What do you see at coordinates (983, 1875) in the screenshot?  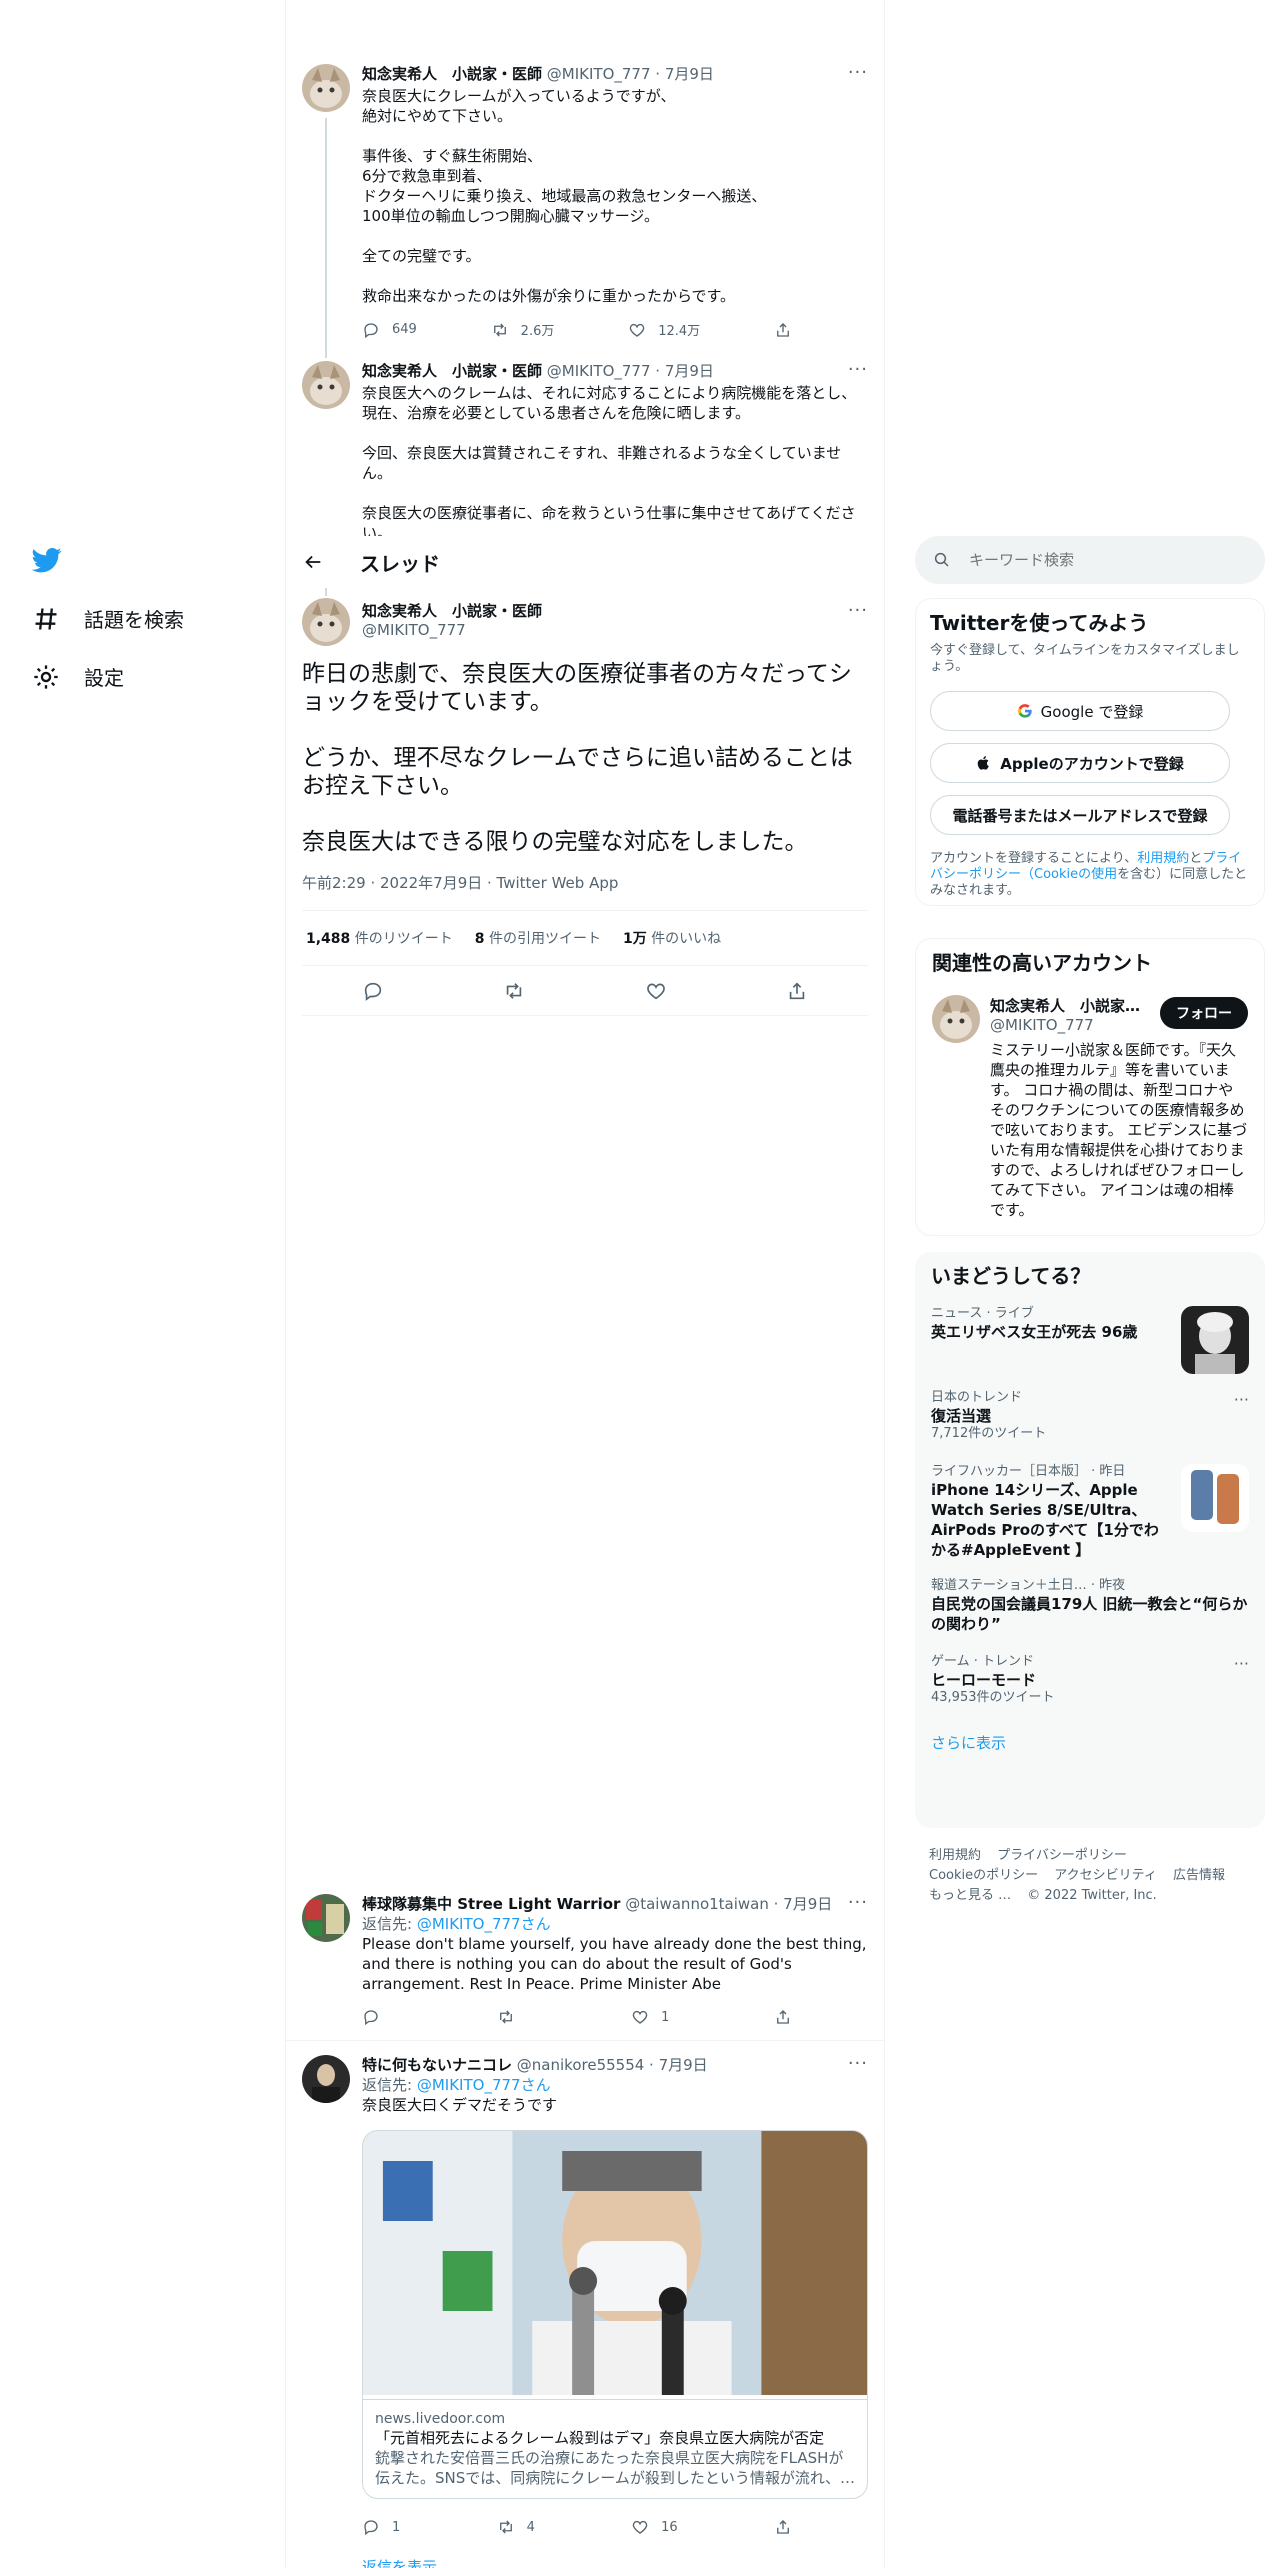 I see `footer-link: Cookieのポリシー` at bounding box center [983, 1875].